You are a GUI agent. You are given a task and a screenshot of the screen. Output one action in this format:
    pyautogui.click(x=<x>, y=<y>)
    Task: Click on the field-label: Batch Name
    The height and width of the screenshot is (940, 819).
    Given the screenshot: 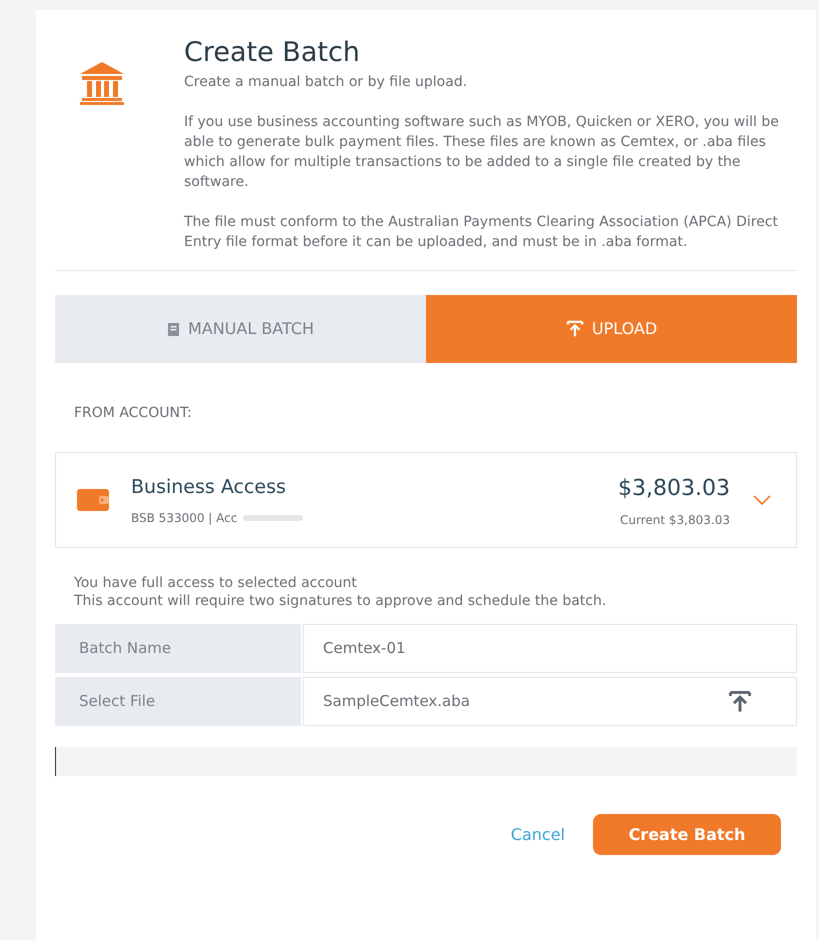 What is the action you would take?
    pyautogui.click(x=178, y=648)
    